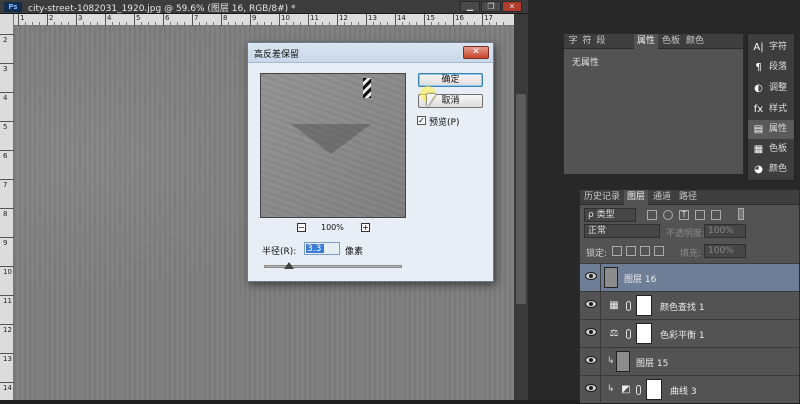  Describe the element at coordinates (7, 207) in the screenshot. I see `vertical-ruler: 2 3 4 5 6 7 8 9 10 11 12 13 14` at that location.